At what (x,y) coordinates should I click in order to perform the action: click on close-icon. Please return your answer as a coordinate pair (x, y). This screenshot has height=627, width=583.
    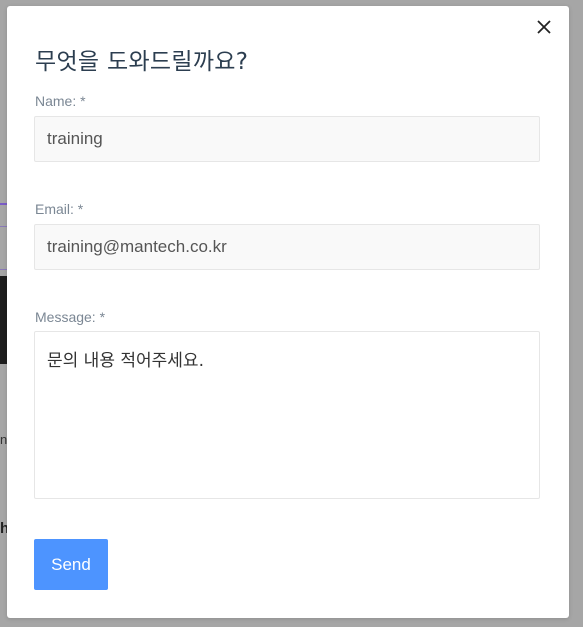
    Looking at the image, I should click on (544, 27).